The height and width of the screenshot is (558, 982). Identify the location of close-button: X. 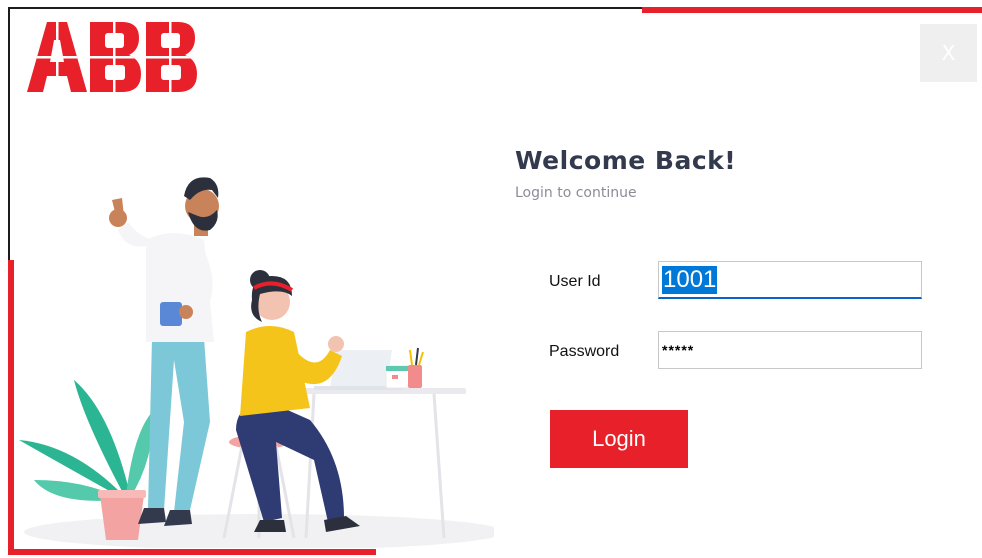
(948, 53).